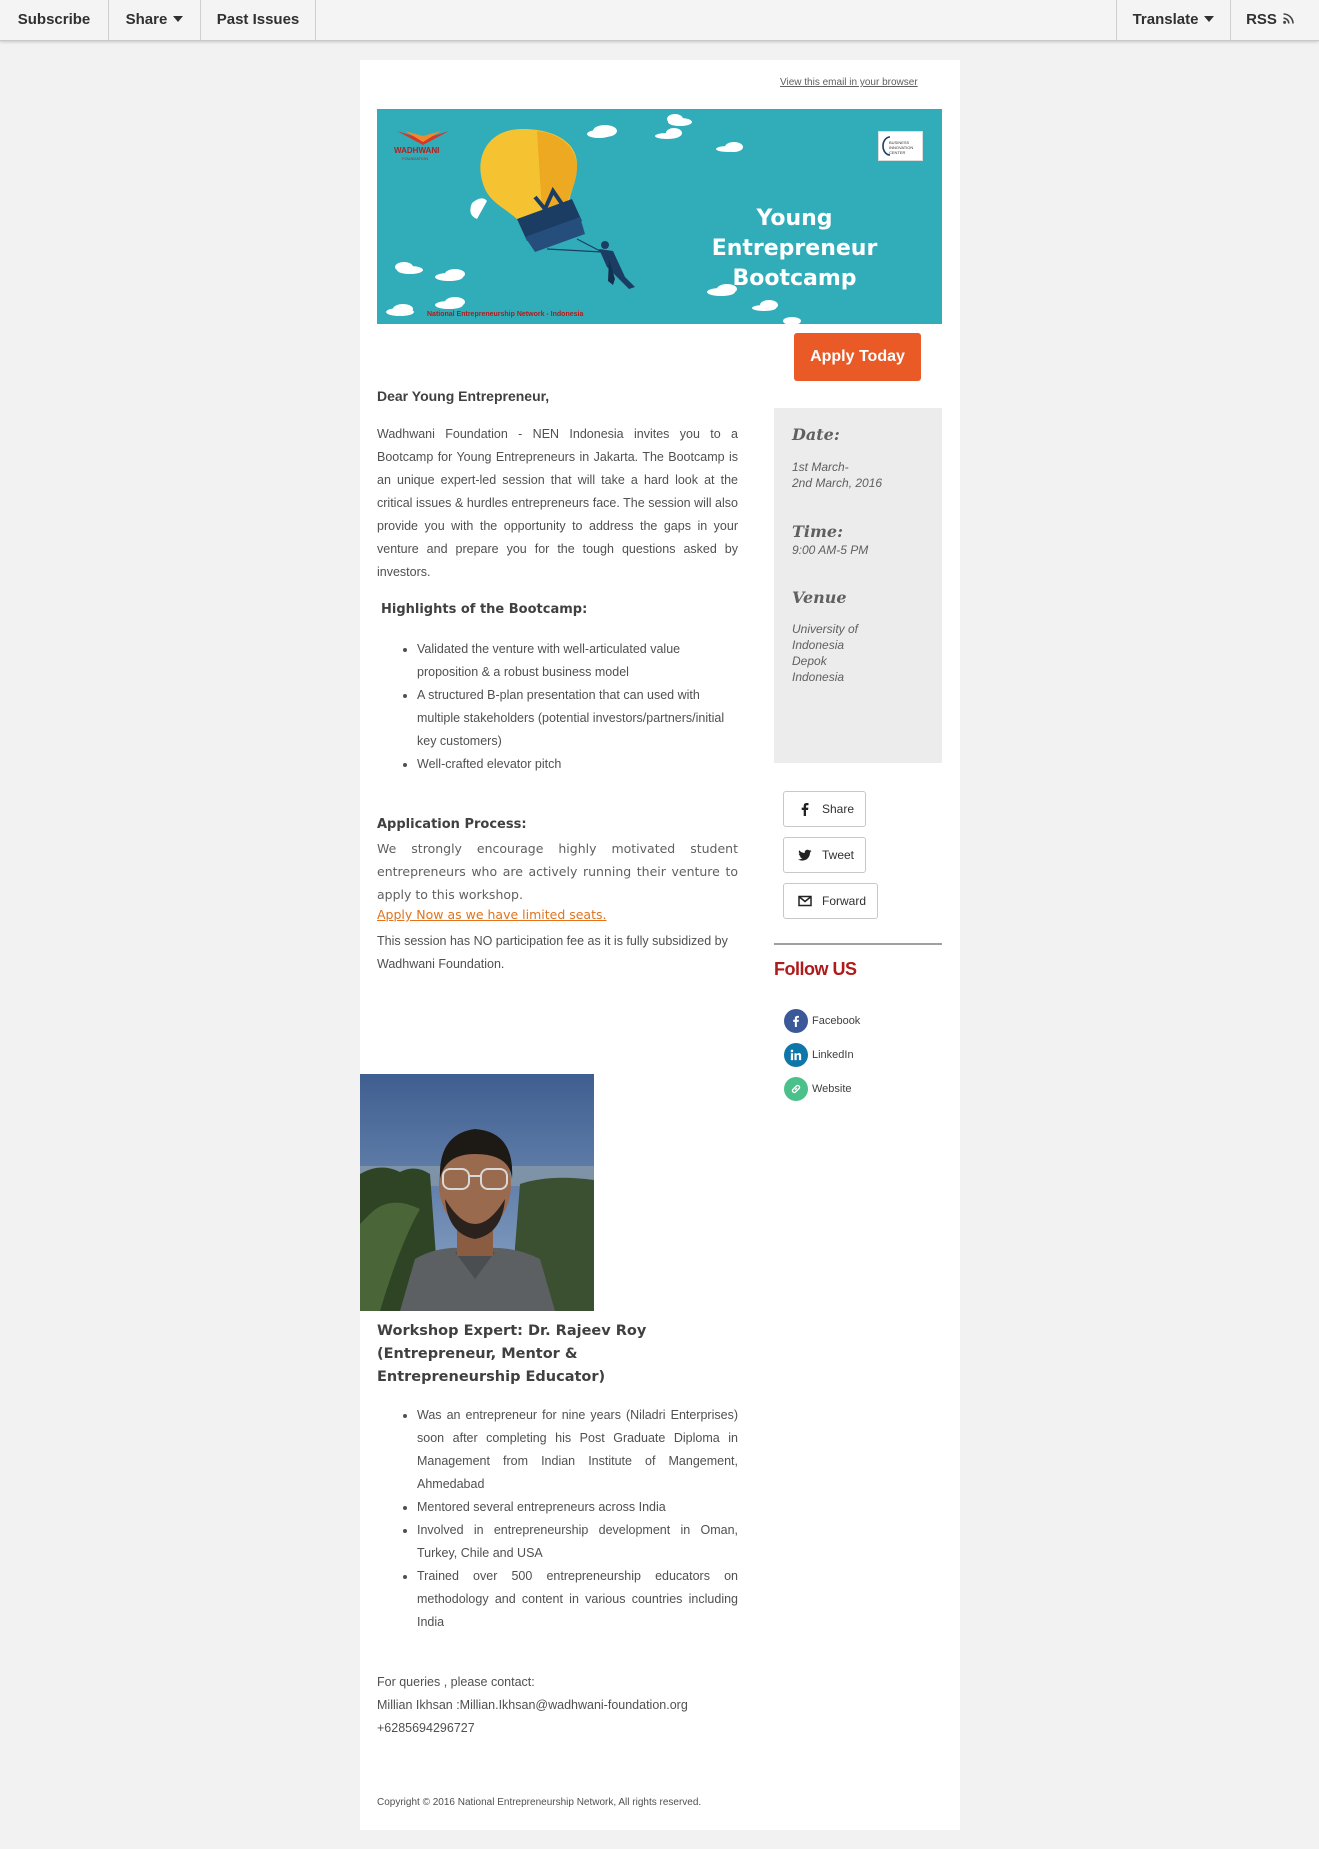  I want to click on highlights-heading: Highlights of the Bootcamp:, so click(484, 609).